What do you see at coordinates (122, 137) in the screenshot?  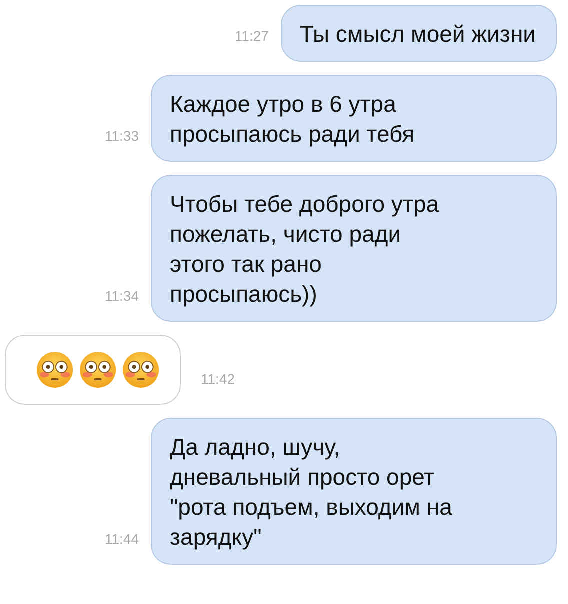 I see `message-time: 11:33` at bounding box center [122, 137].